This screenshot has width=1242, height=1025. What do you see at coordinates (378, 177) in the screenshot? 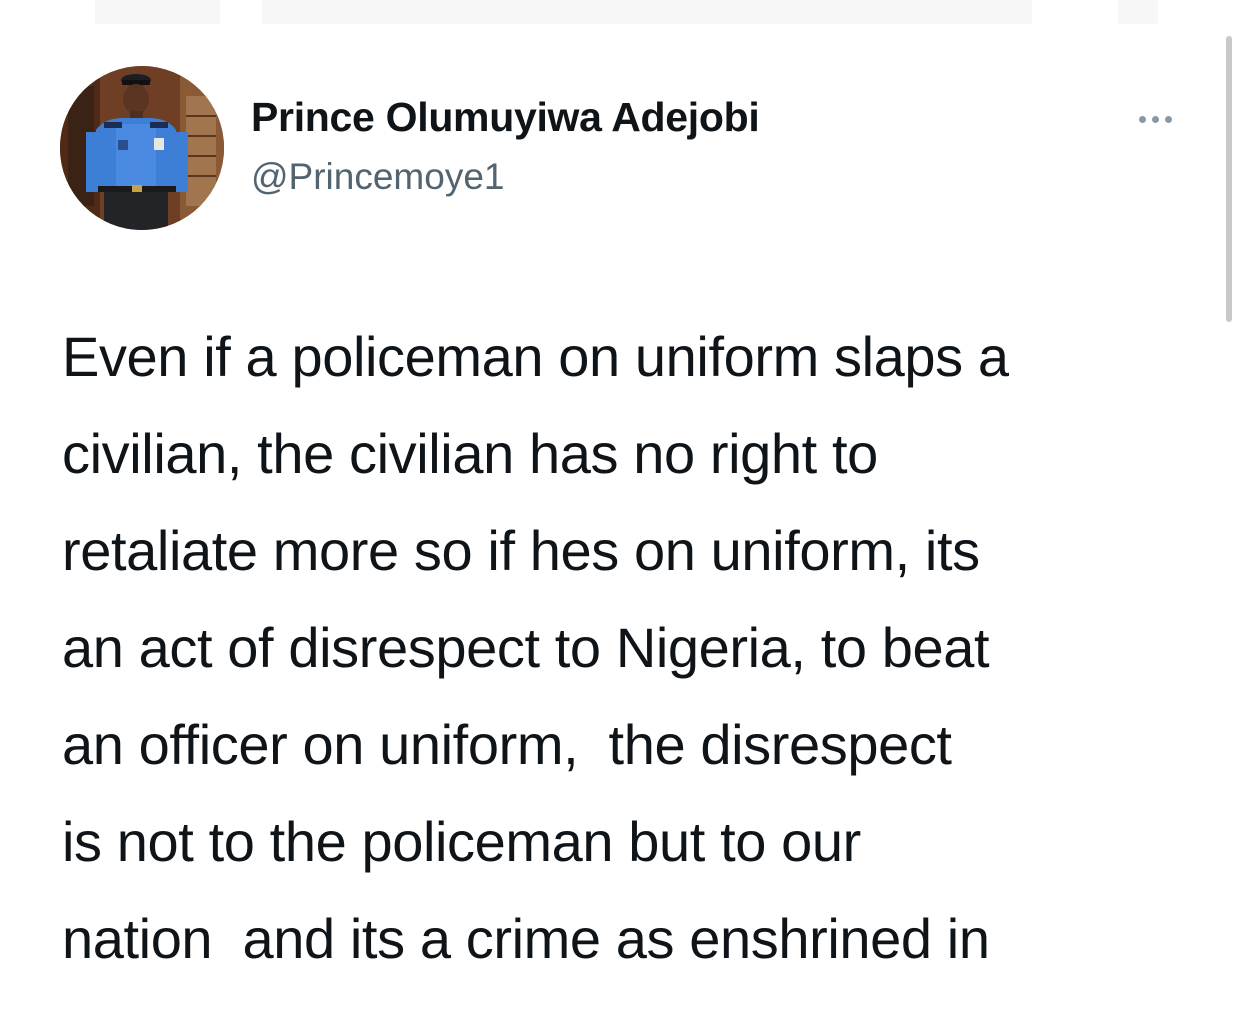
I see `user-handle: @Princemoye1` at bounding box center [378, 177].